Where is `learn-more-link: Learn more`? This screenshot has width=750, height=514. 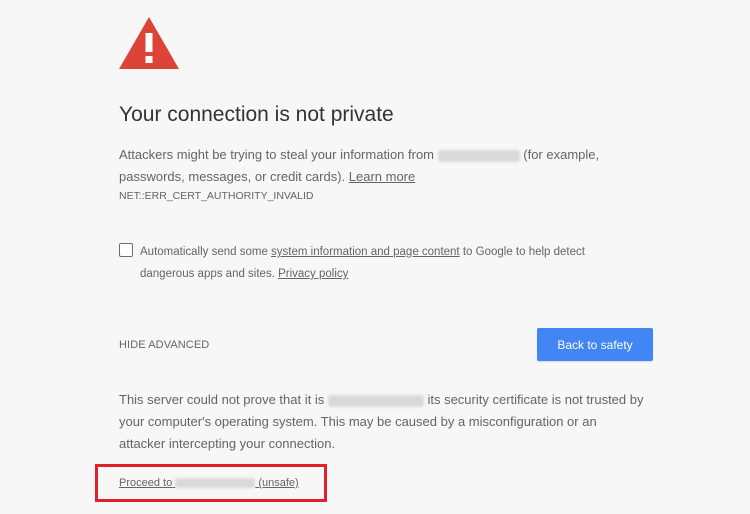 learn-more-link: Learn more is located at coordinates (382, 176).